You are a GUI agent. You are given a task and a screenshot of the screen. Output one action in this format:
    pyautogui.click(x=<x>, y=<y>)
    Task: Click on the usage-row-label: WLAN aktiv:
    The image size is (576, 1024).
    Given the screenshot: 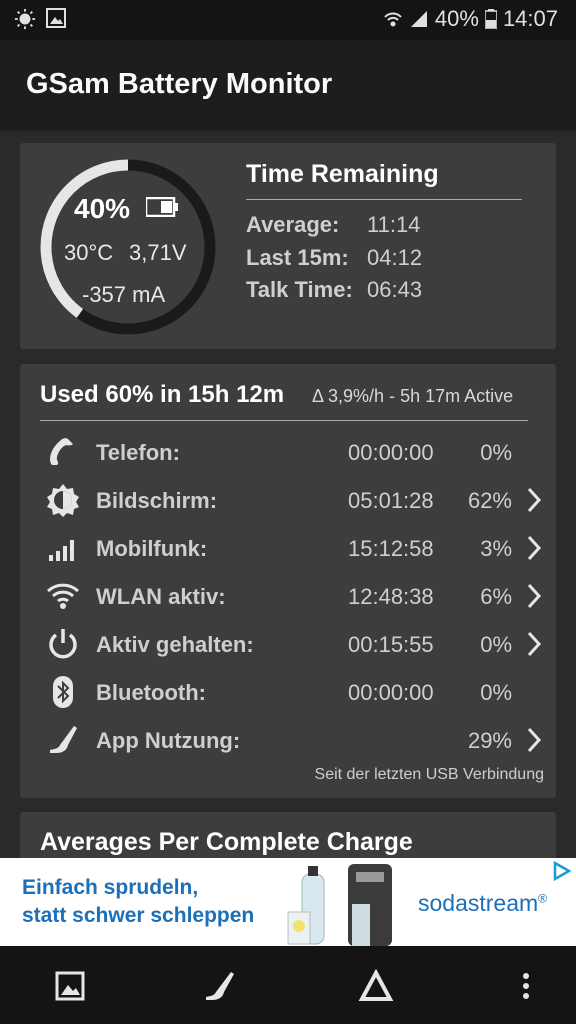 What is the action you would take?
    pyautogui.click(x=161, y=596)
    